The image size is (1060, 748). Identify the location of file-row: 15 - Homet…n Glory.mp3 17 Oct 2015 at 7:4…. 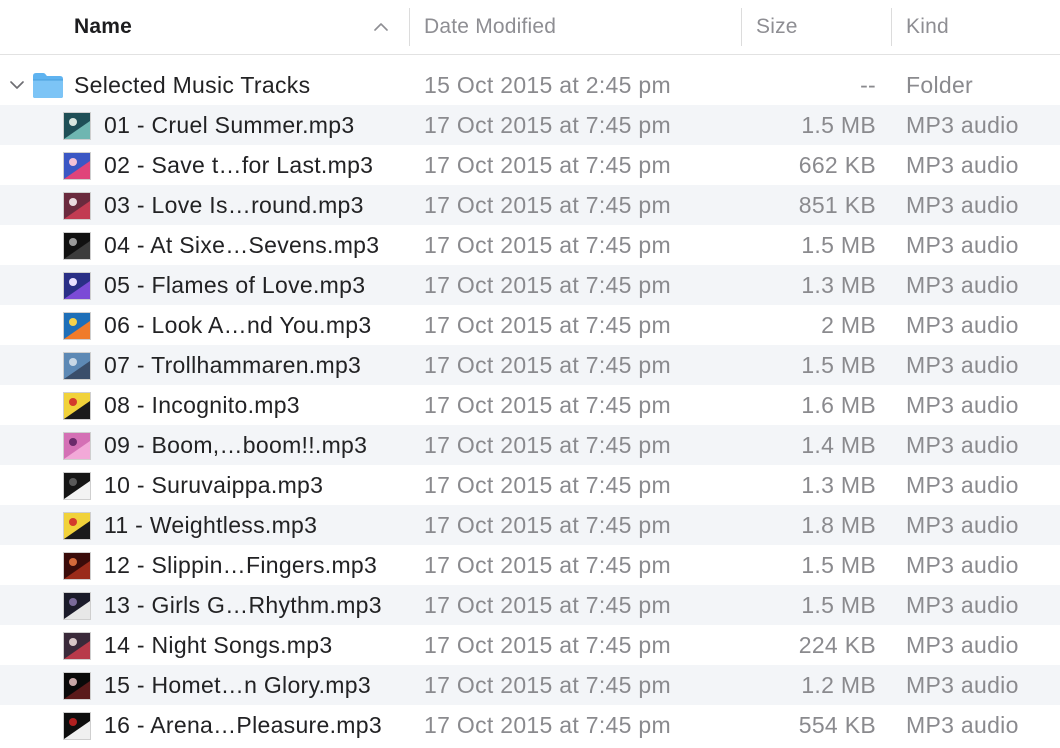
(530, 685).